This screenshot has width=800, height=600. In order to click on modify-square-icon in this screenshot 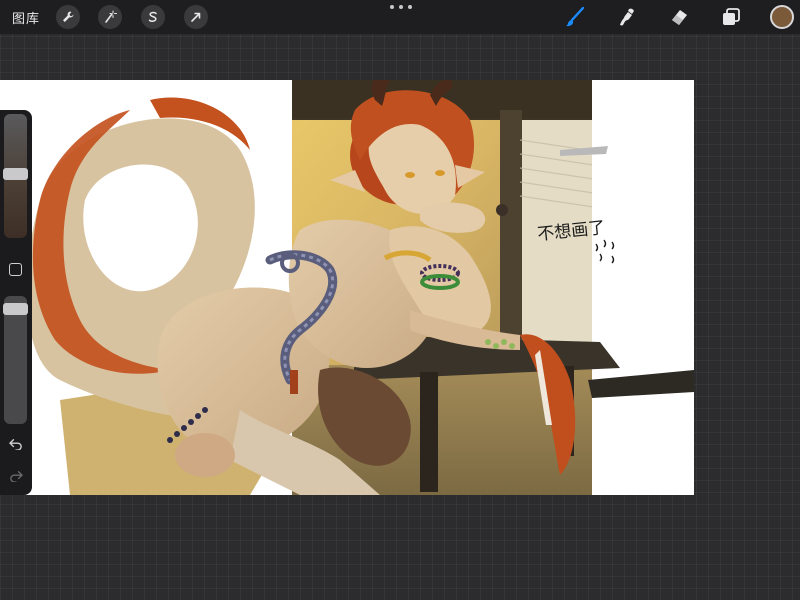, I will do `click(15, 269)`.